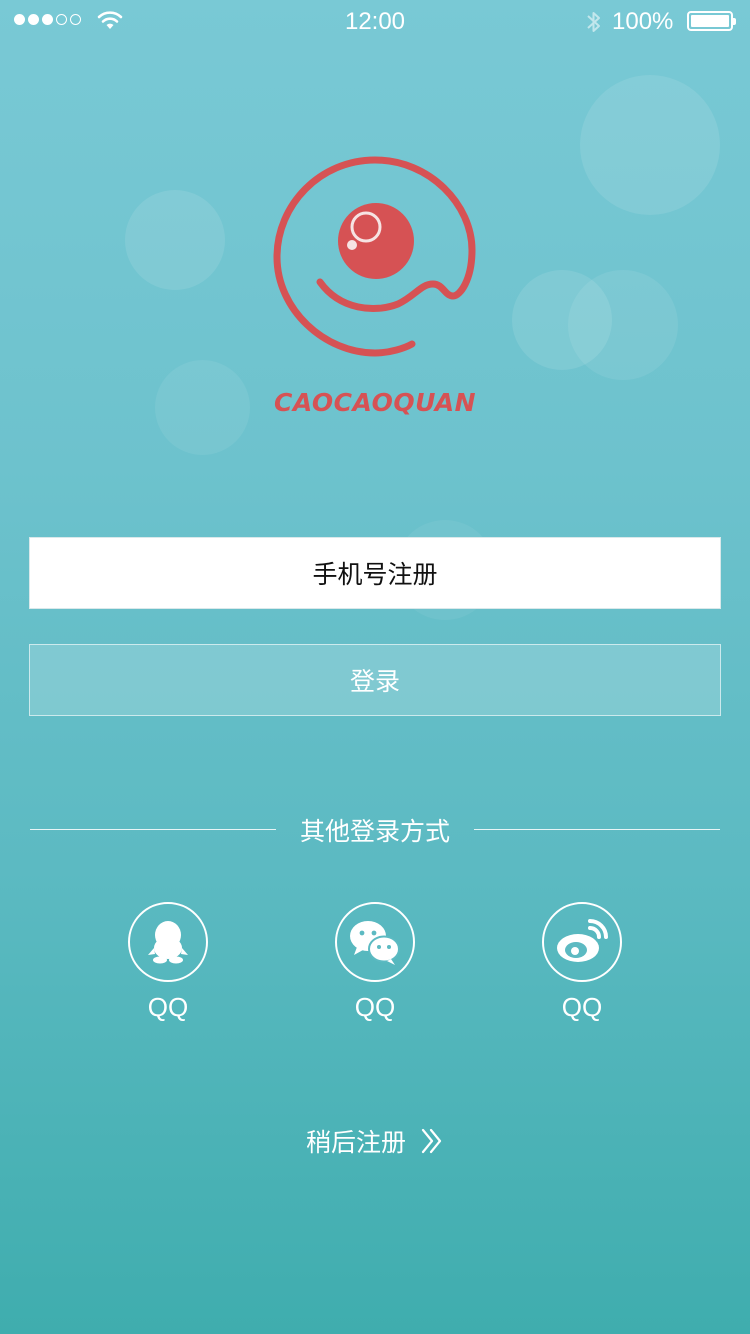  What do you see at coordinates (711, 21) in the screenshot?
I see `battery-icon` at bounding box center [711, 21].